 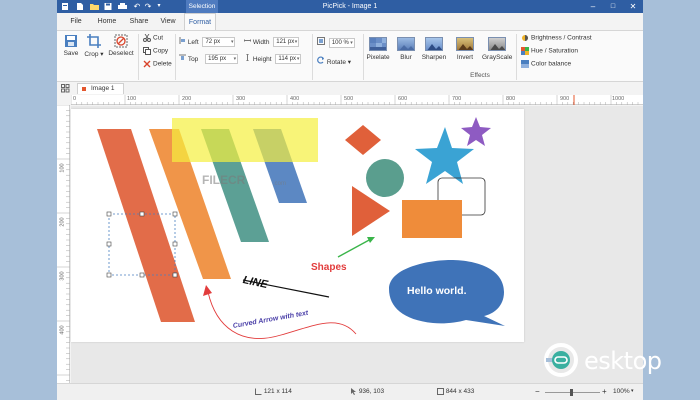 I want to click on zoom-level: 100%, so click(x=621, y=391).